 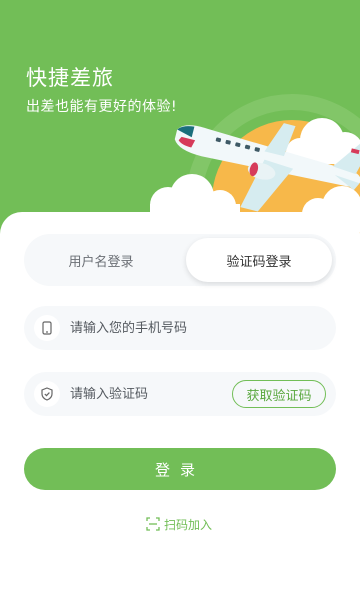 What do you see at coordinates (47, 394) in the screenshot?
I see `shield-check-icon` at bounding box center [47, 394].